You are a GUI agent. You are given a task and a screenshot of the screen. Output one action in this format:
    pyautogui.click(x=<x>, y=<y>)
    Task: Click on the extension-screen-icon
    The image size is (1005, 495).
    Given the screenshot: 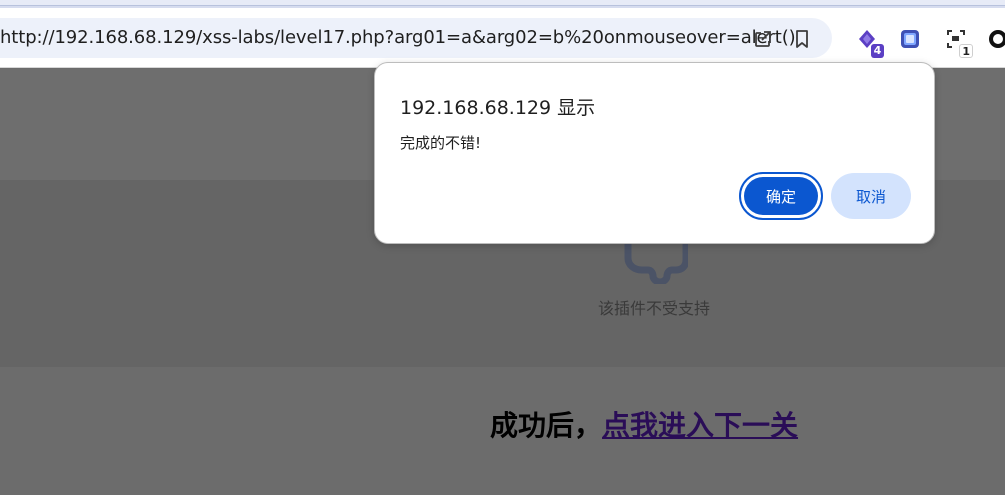 What is the action you would take?
    pyautogui.click(x=910, y=39)
    